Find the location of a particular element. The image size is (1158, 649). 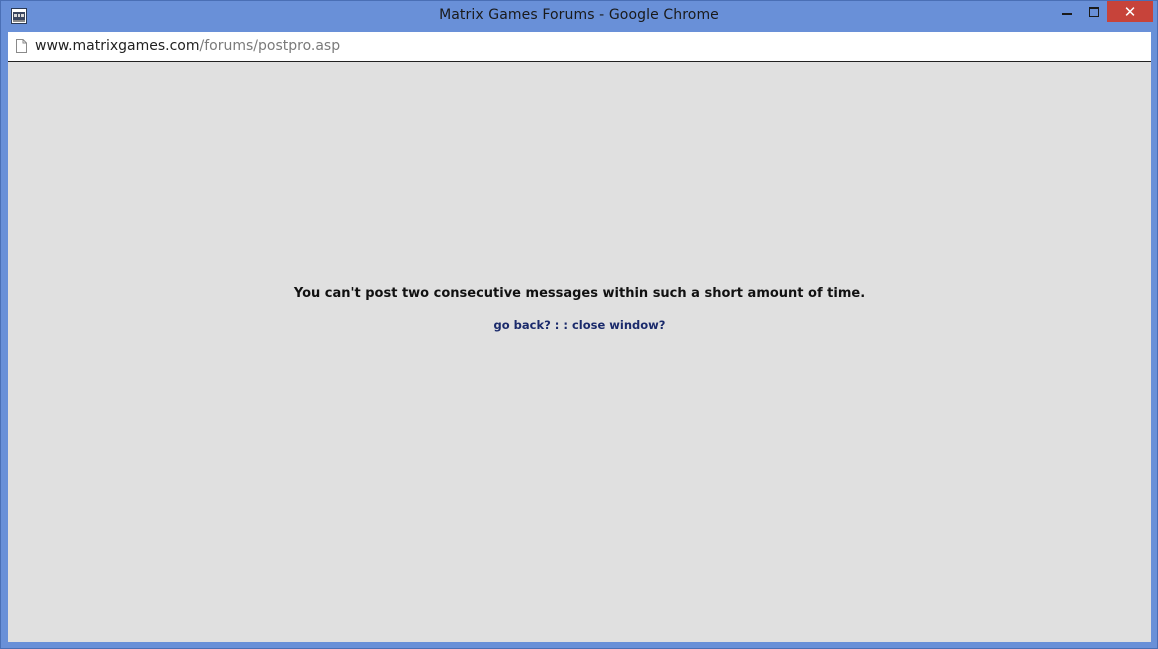

url-host: www.matrixgames.com is located at coordinates (117, 46).